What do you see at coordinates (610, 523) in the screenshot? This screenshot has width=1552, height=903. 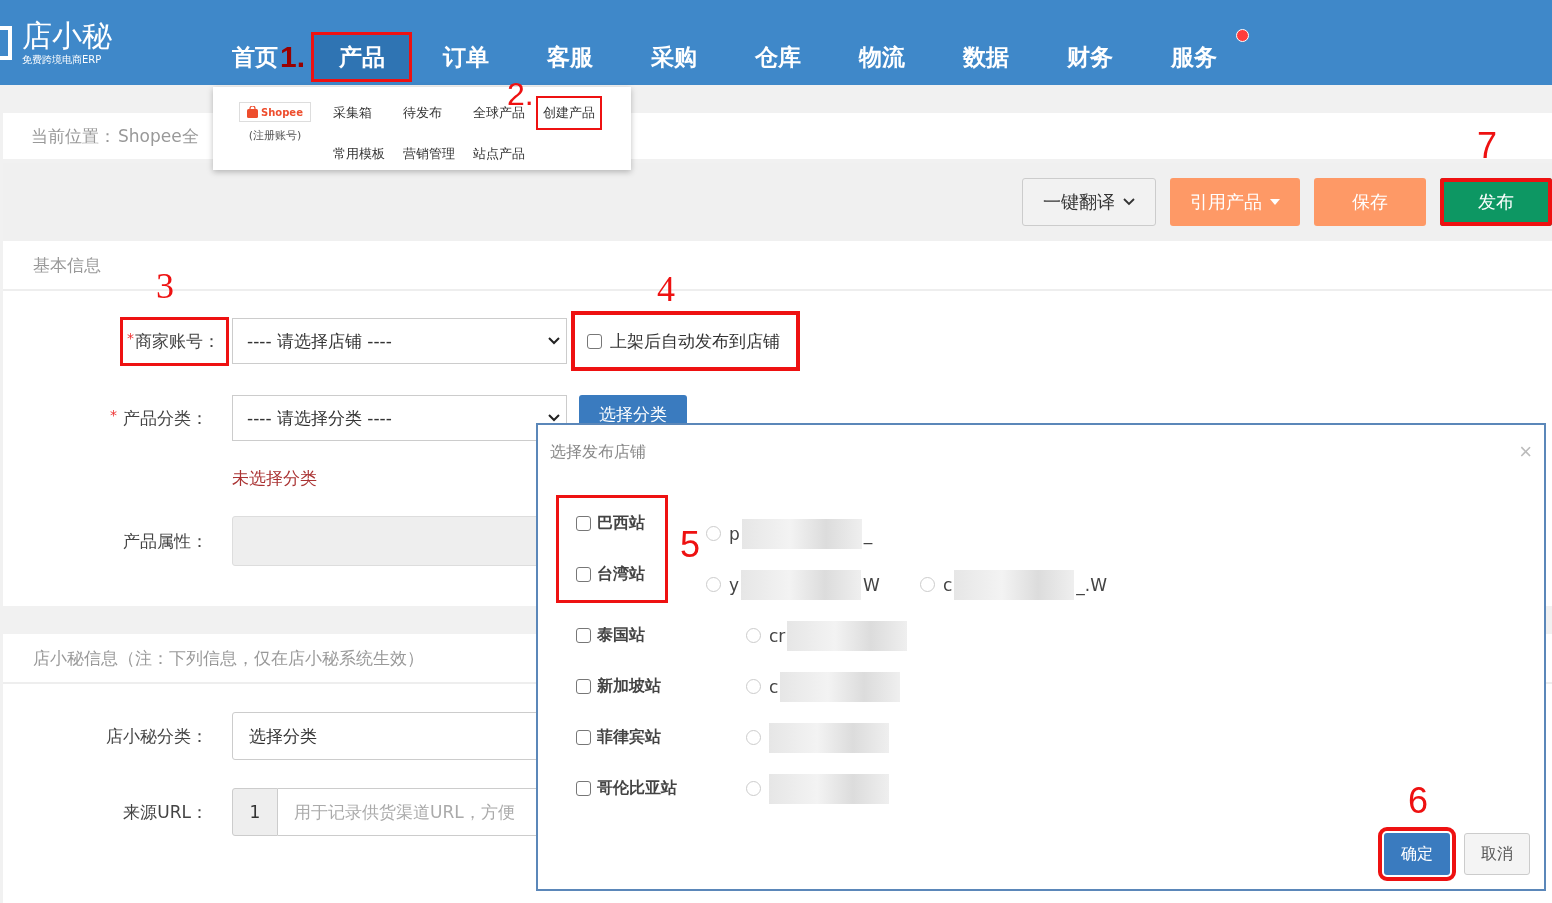 I see `site-checkbox: 巴西站` at bounding box center [610, 523].